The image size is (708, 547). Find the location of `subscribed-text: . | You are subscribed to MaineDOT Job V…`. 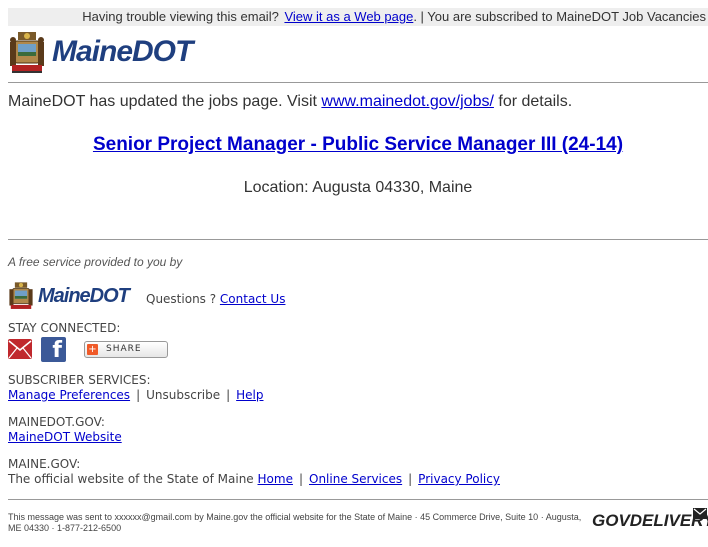

subscribed-text: . | You are subscribed to MaineDOT Job V… is located at coordinates (559, 16).